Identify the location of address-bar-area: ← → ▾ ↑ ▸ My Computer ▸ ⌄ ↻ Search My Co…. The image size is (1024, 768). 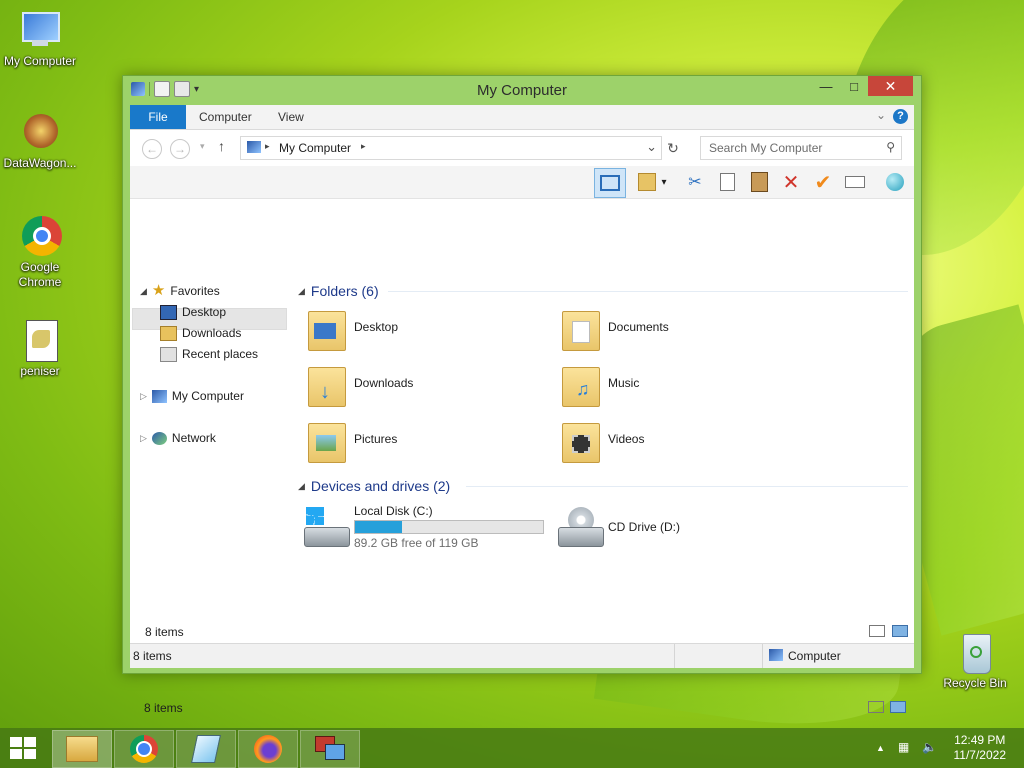
(522, 148).